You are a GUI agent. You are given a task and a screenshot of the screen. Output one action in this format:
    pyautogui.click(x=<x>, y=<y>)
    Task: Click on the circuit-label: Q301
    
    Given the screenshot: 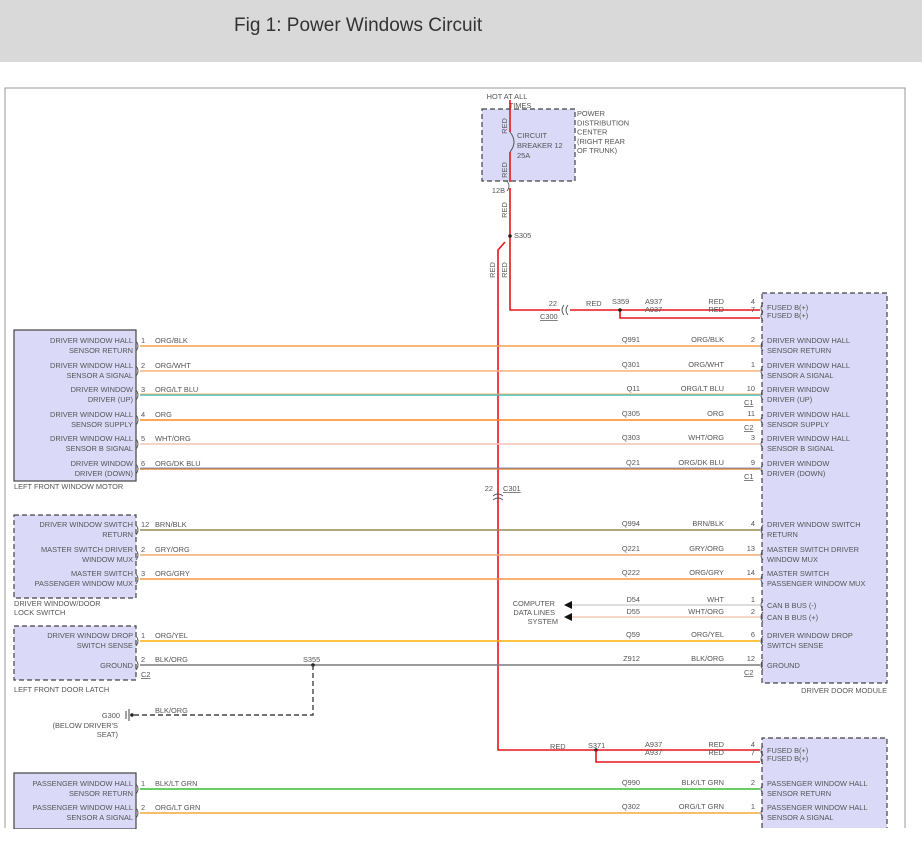 What is the action you would take?
    pyautogui.click(x=631, y=364)
    